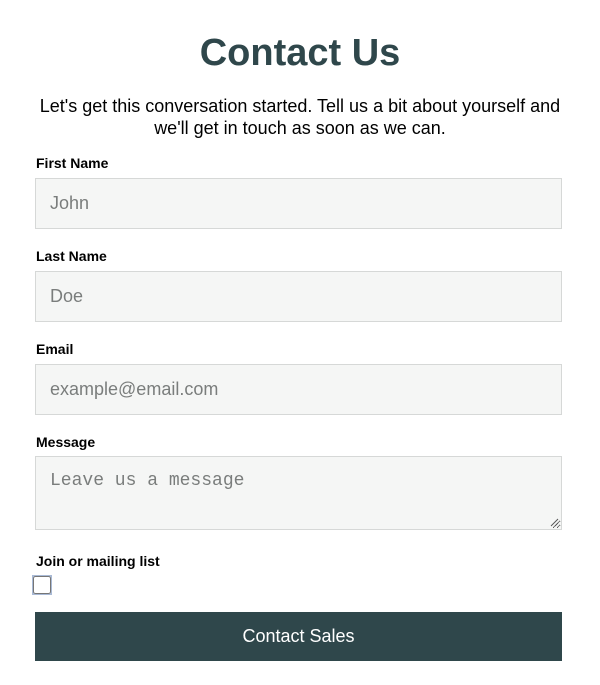  Describe the element at coordinates (300, 53) in the screenshot. I see `page-title: Contact Us` at that location.